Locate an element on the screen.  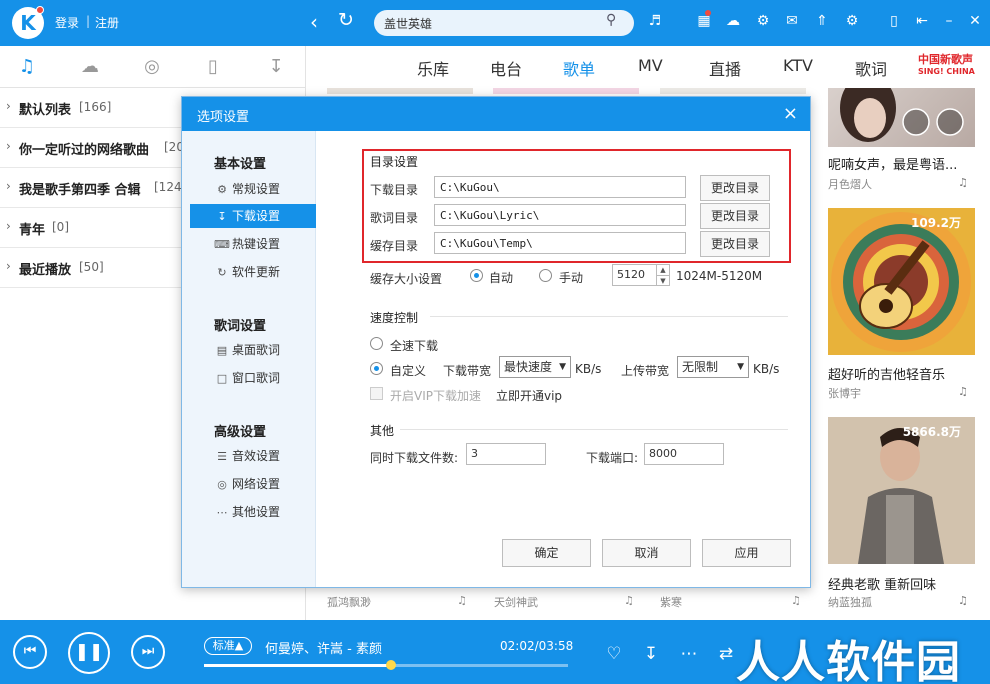
tab-library: 乐库 is located at coordinates (433, 68).